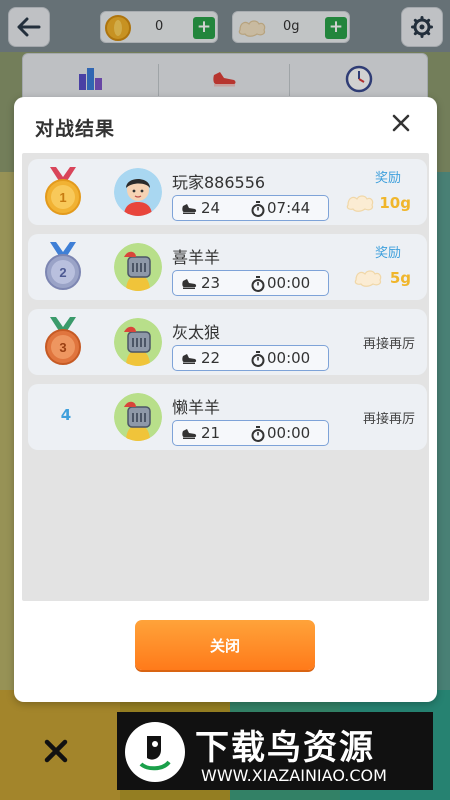  I want to click on player-name: 灰太狼, so click(196, 332).